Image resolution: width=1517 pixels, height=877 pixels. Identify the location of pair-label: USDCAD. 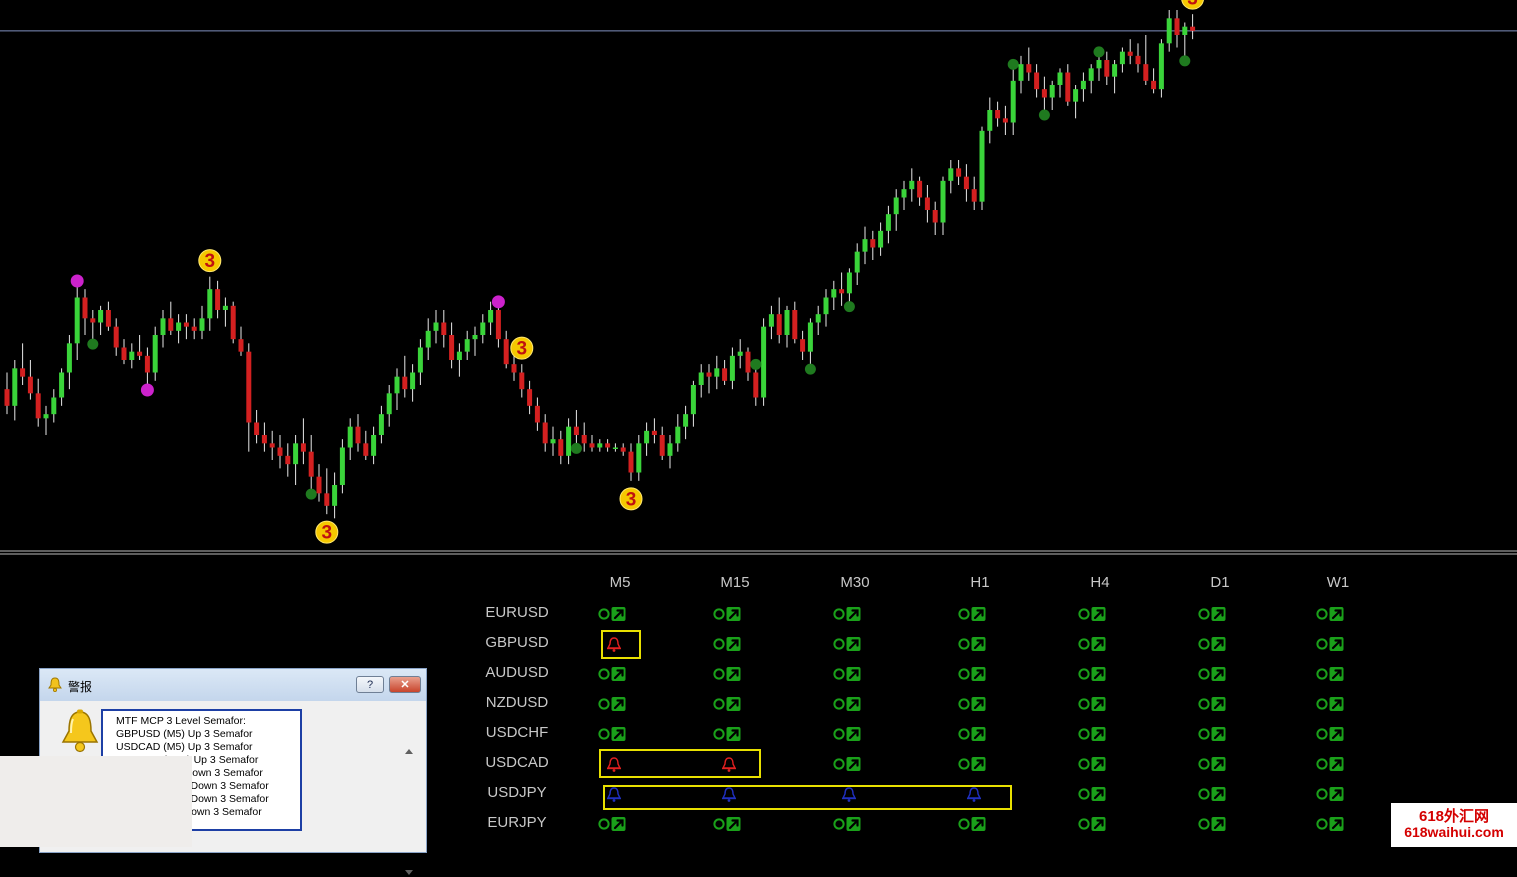
(517, 762).